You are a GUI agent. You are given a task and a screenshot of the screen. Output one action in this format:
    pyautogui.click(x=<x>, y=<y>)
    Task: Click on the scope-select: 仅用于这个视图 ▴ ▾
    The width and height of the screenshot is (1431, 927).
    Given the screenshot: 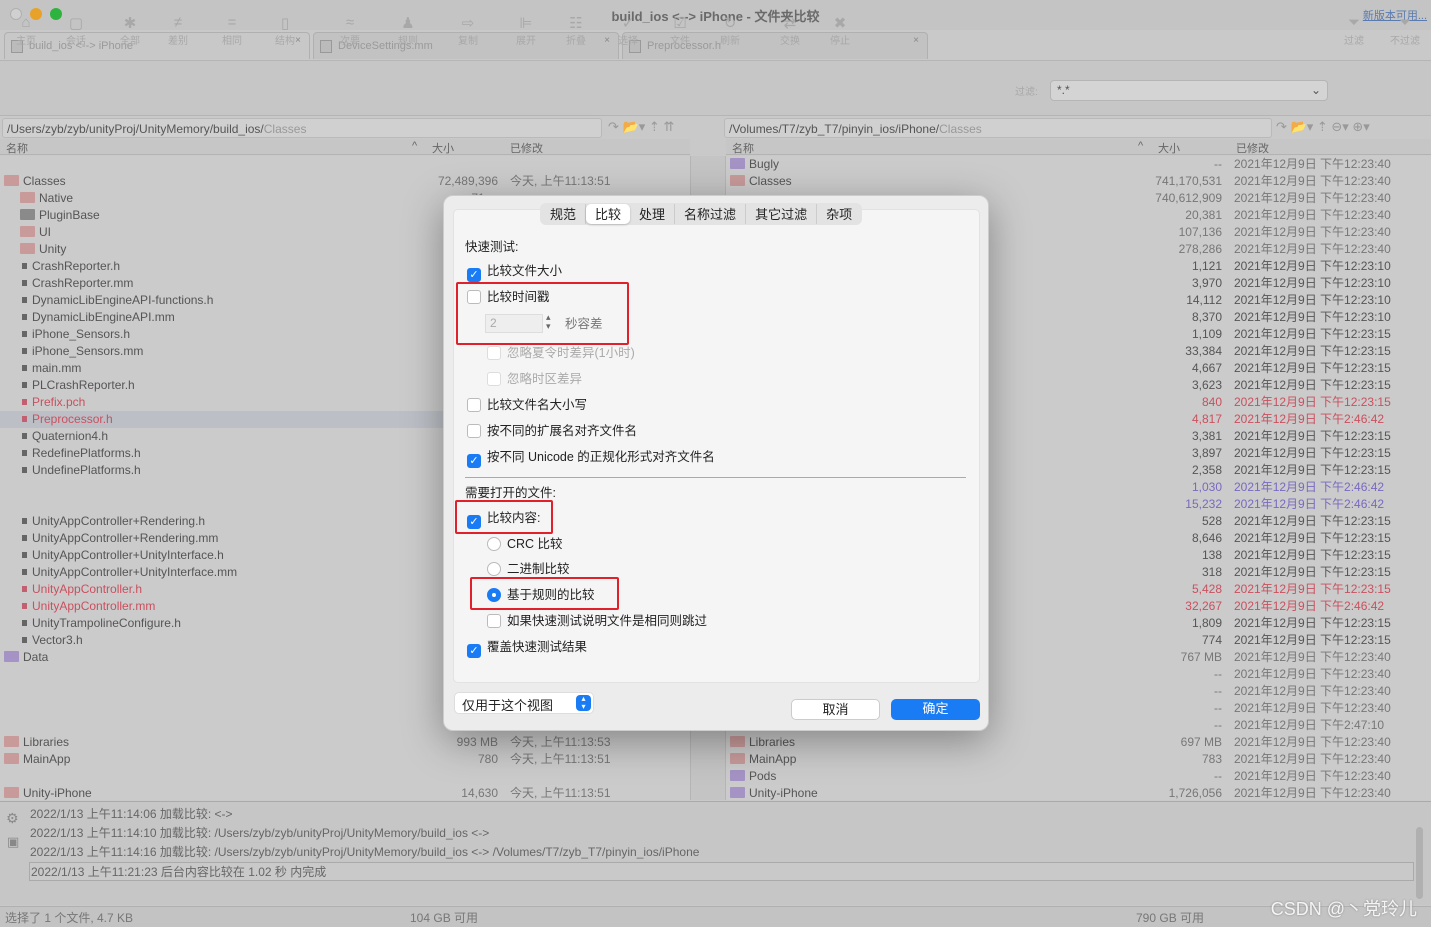 What is the action you would take?
    pyautogui.click(x=524, y=703)
    